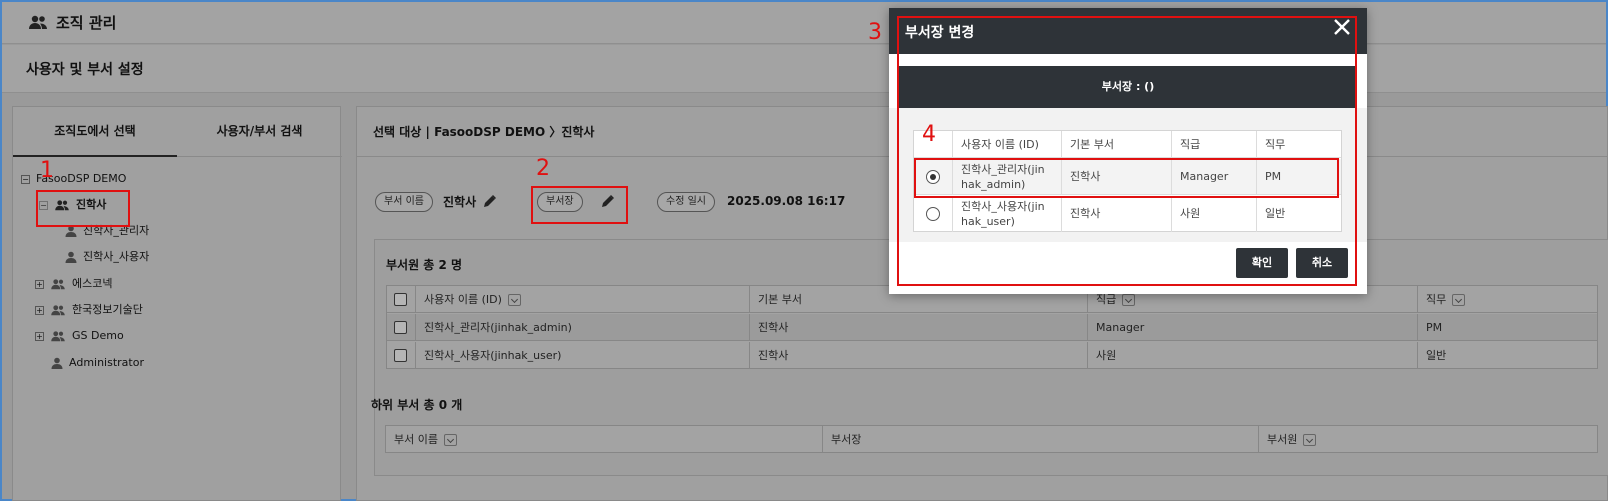  What do you see at coordinates (1252, 327) in the screenshot?
I see `cell-rank: Manager` at bounding box center [1252, 327].